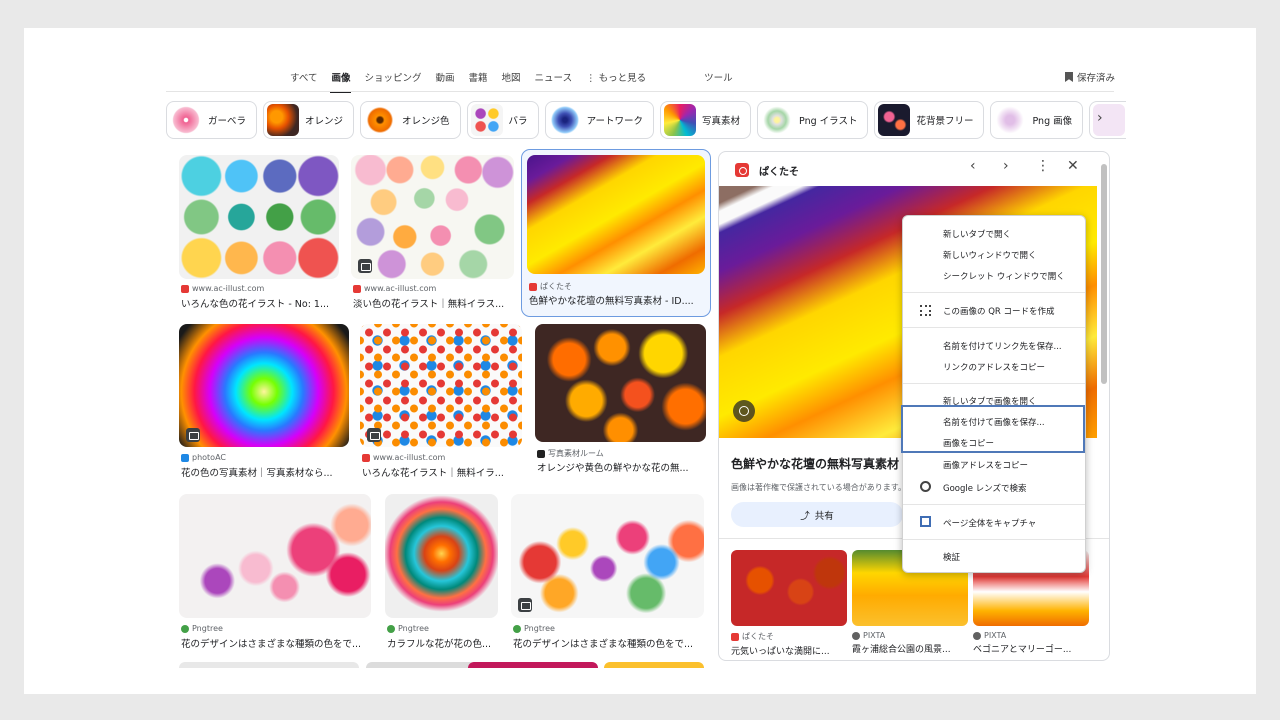  I want to click on tab-images: 画像, so click(341, 81).